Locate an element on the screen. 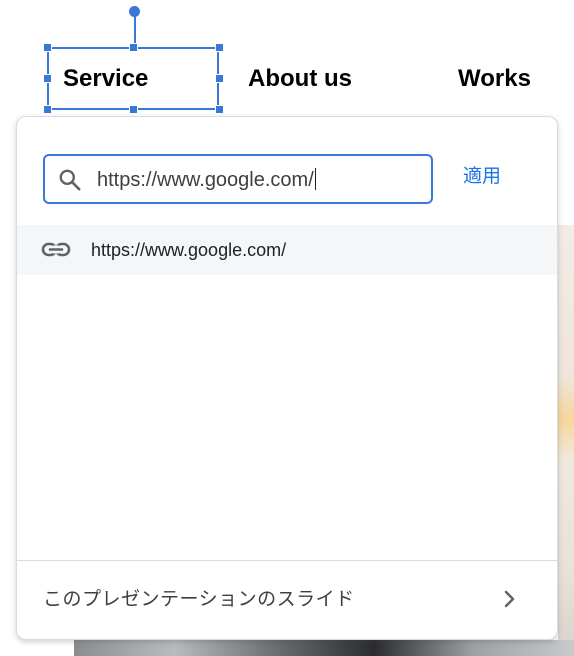 Image resolution: width=574 pixels, height=656 pixels. apply-button: 適用 is located at coordinates (482, 177).